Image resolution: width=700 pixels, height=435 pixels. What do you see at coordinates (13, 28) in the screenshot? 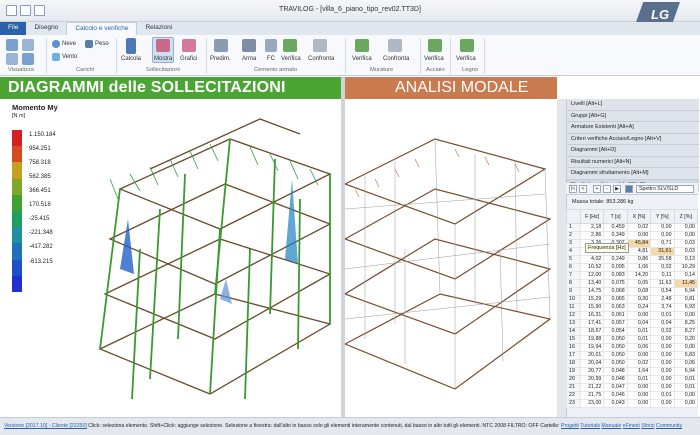
I see `tab-file: File` at bounding box center [13, 28].